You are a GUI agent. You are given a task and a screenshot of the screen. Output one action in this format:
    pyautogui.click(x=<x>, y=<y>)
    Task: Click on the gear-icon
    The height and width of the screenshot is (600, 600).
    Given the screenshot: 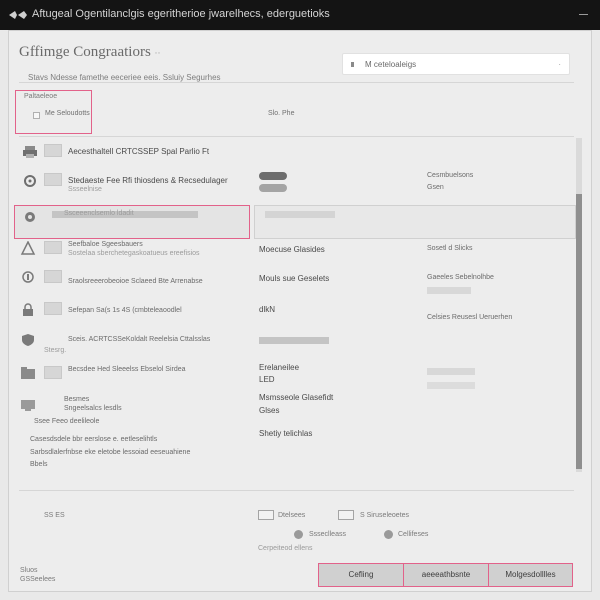 What is the action you would take?
    pyautogui.click(x=30, y=217)
    